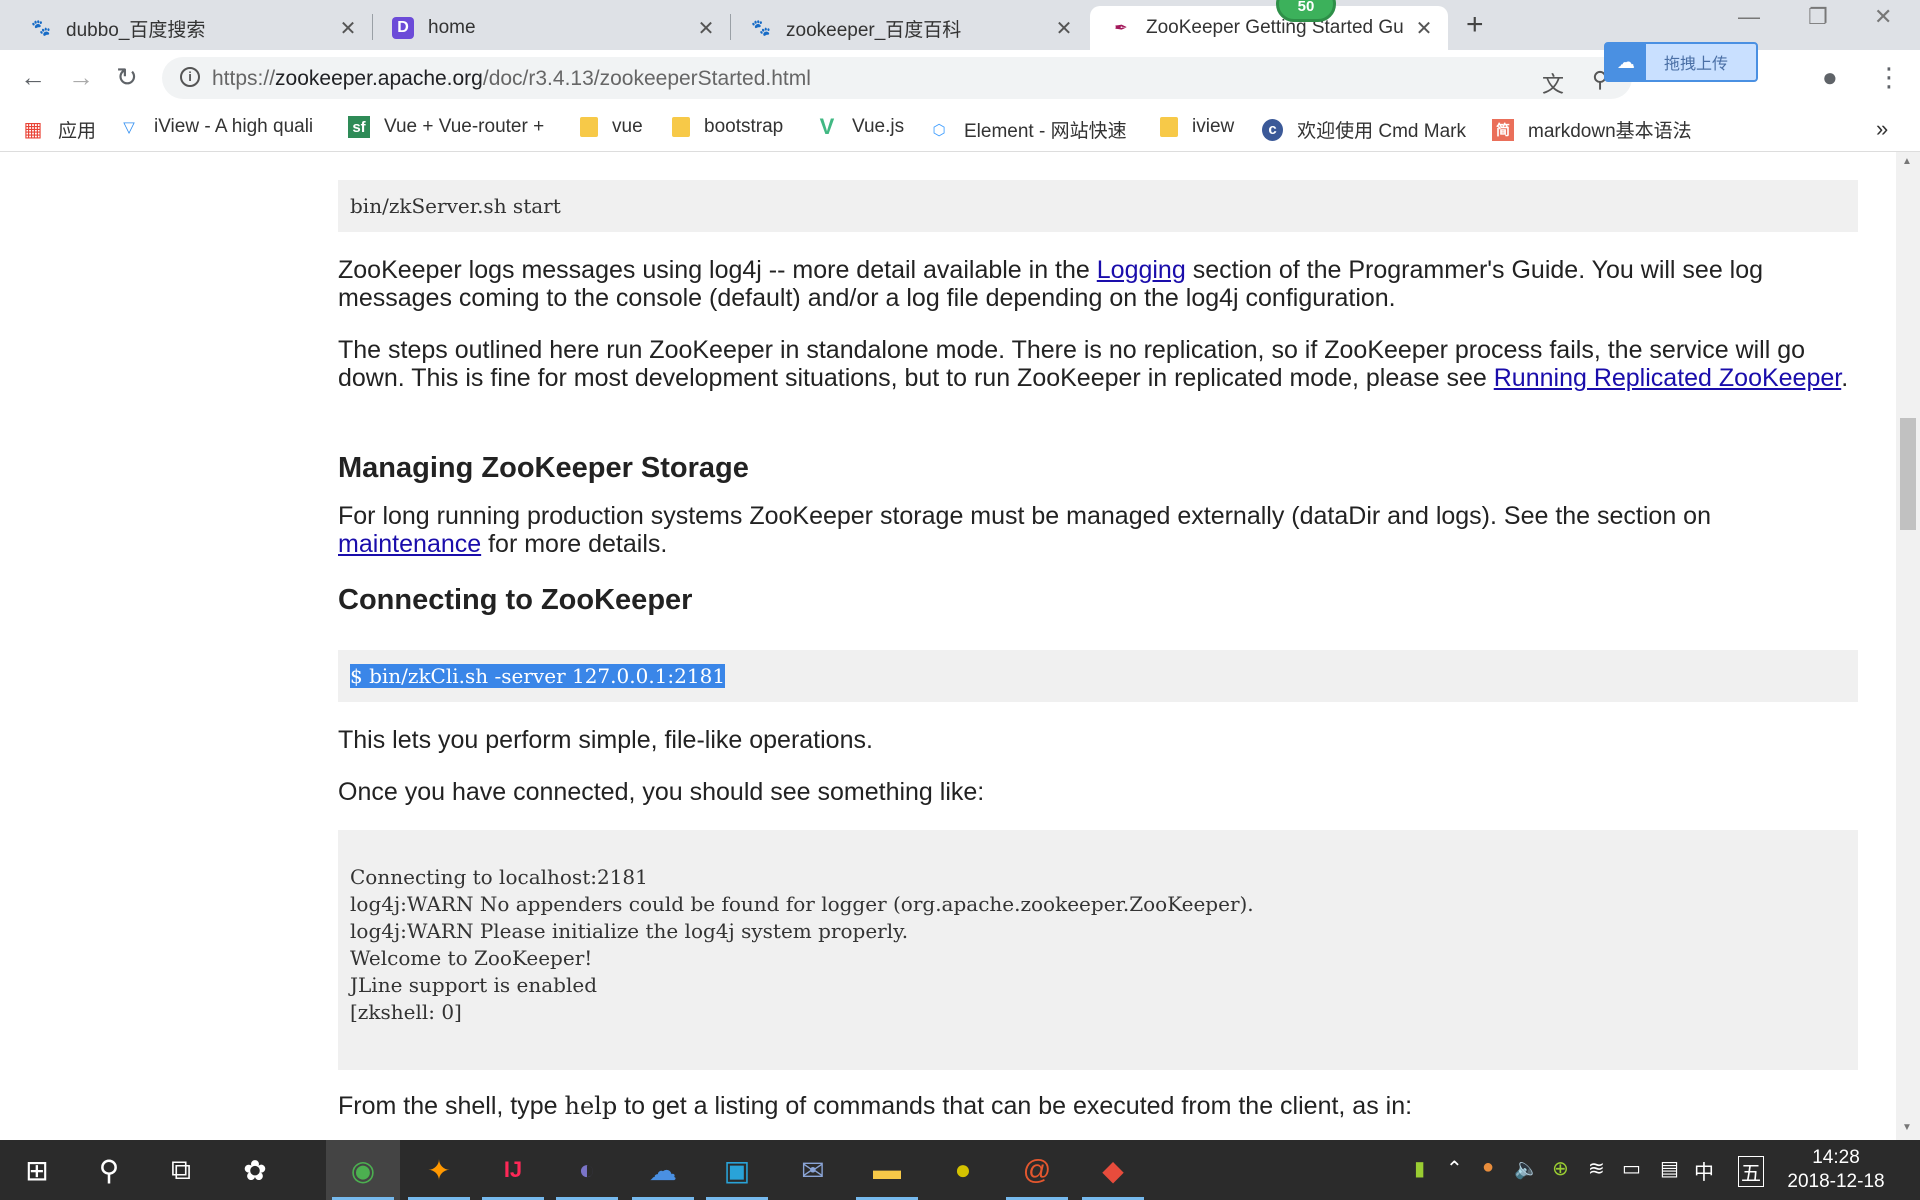 This screenshot has height=1200, width=1920. Describe the element at coordinates (1751, 1171) in the screenshot. I see `ime-mode: 五` at that location.